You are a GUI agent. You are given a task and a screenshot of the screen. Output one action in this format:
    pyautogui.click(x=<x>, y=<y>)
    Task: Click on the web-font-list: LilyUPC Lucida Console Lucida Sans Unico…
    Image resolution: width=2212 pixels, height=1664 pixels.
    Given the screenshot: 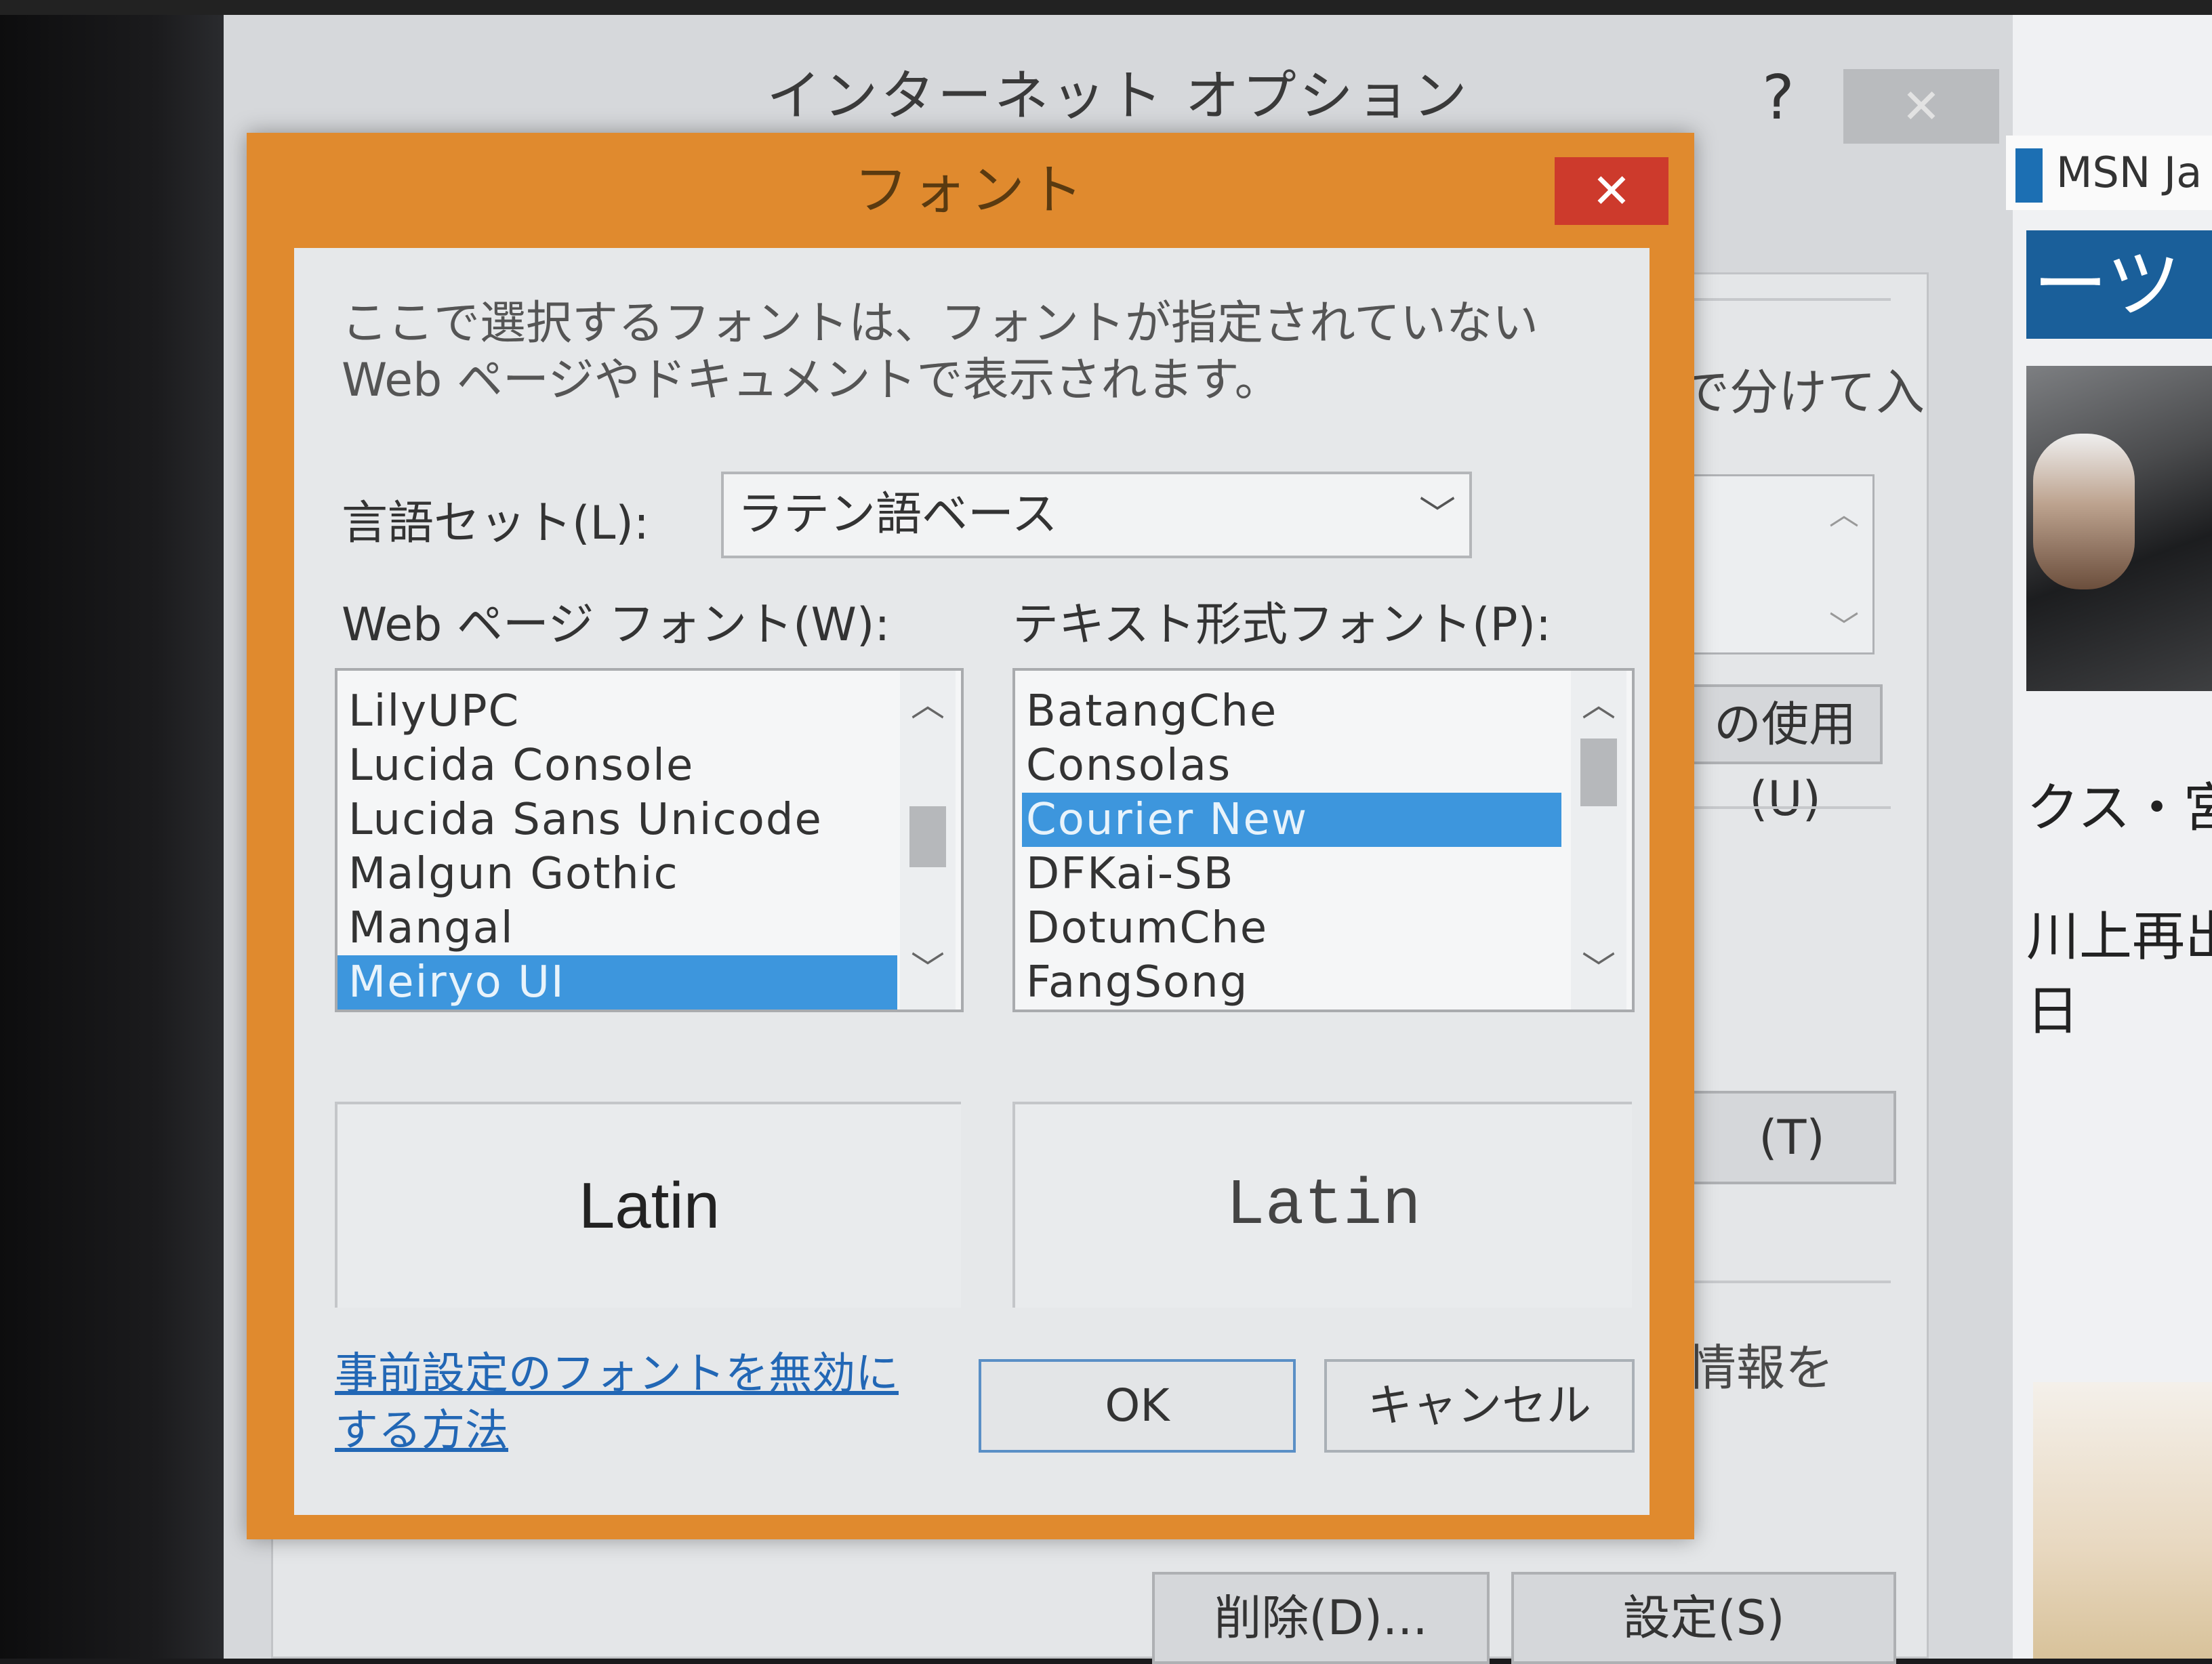 What is the action you would take?
    pyautogui.click(x=649, y=840)
    